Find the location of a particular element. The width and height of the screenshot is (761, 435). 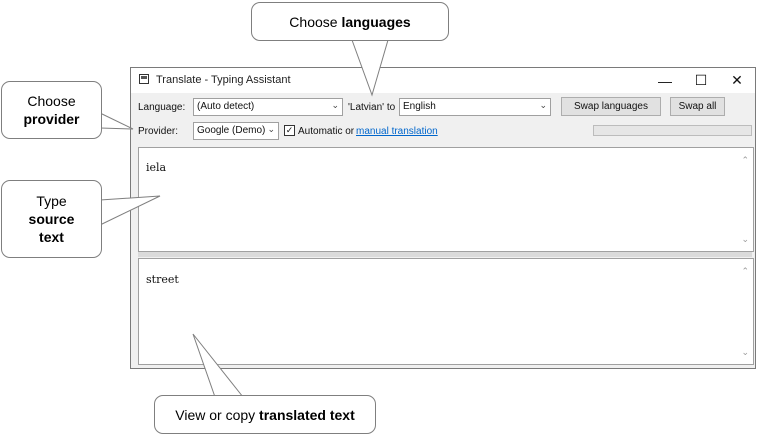

callout-choose-provider: Choose provider is located at coordinates (51, 110).